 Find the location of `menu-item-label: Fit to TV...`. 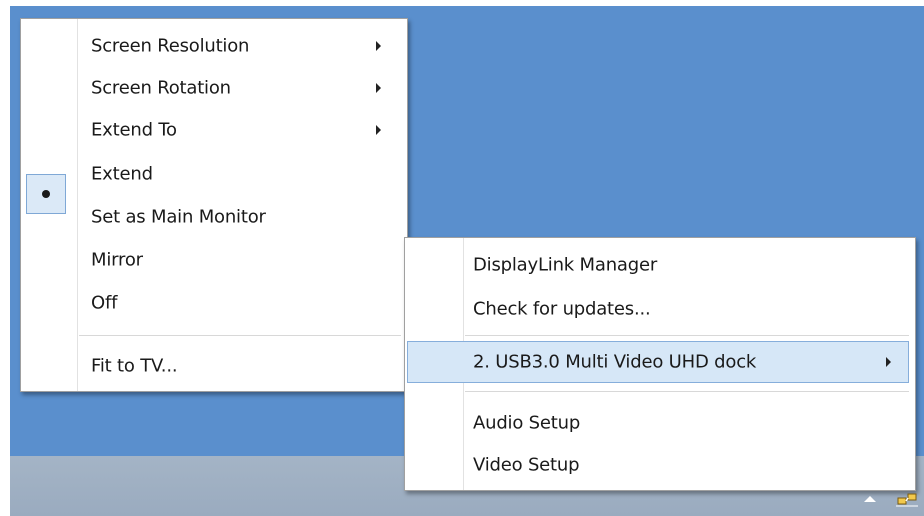

menu-item-label: Fit to TV... is located at coordinates (134, 366).